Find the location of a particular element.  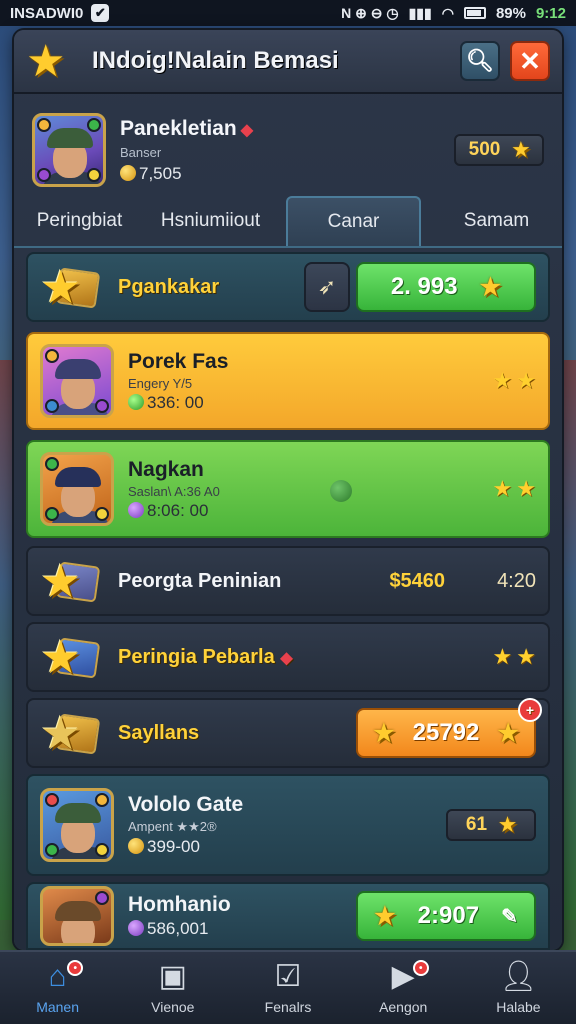

reward-value: 2:907 is located at coordinates (448, 915).